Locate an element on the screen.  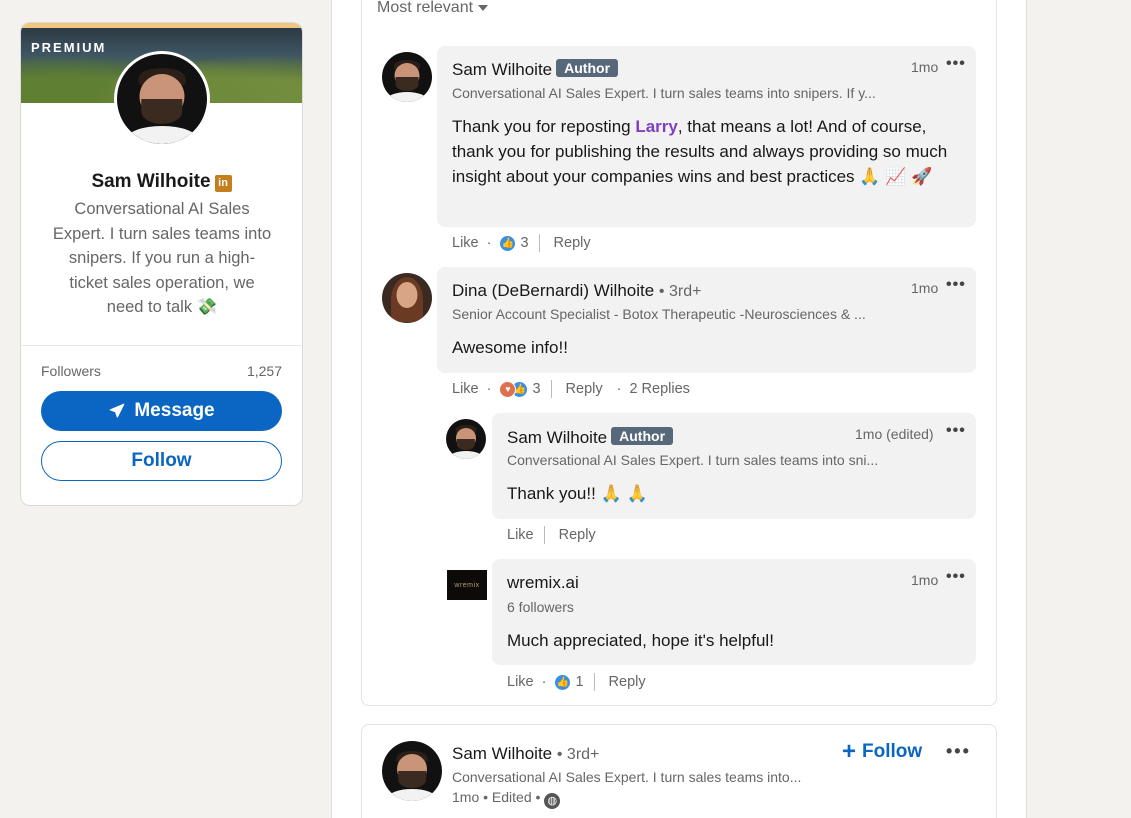
mention-link: Larry is located at coordinates (656, 126).